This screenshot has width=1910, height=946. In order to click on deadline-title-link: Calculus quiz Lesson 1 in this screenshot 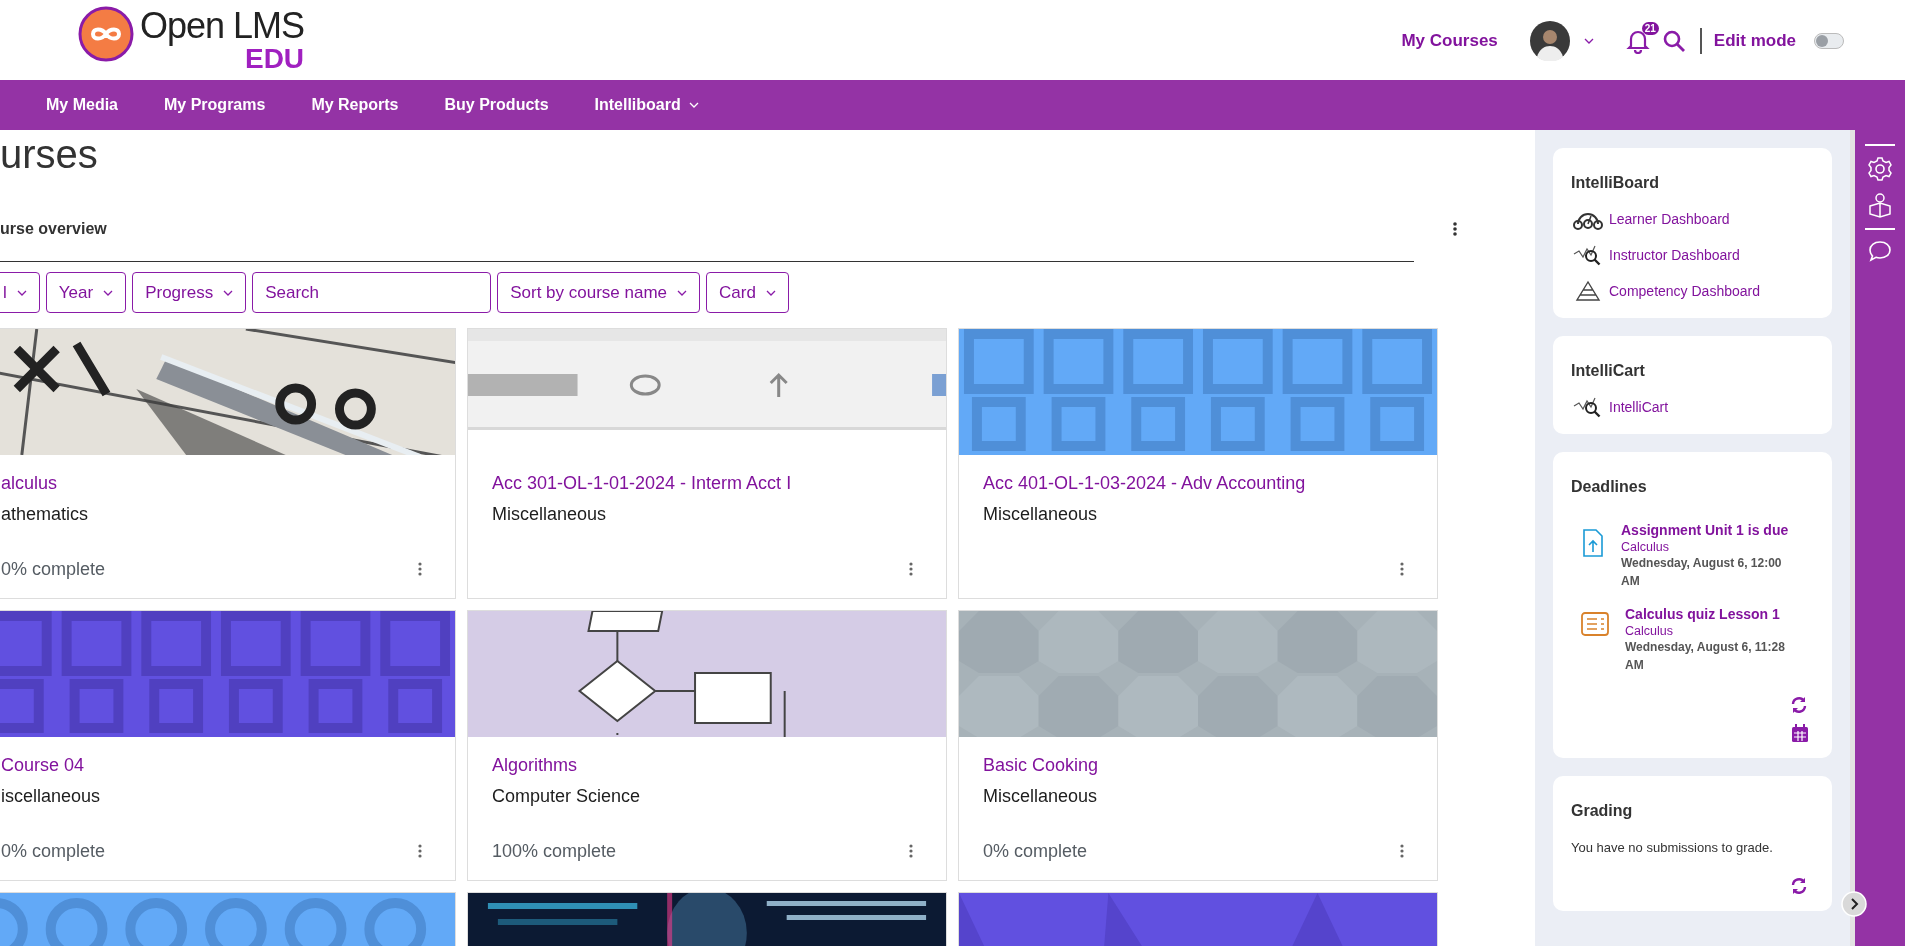, I will do `click(1710, 614)`.